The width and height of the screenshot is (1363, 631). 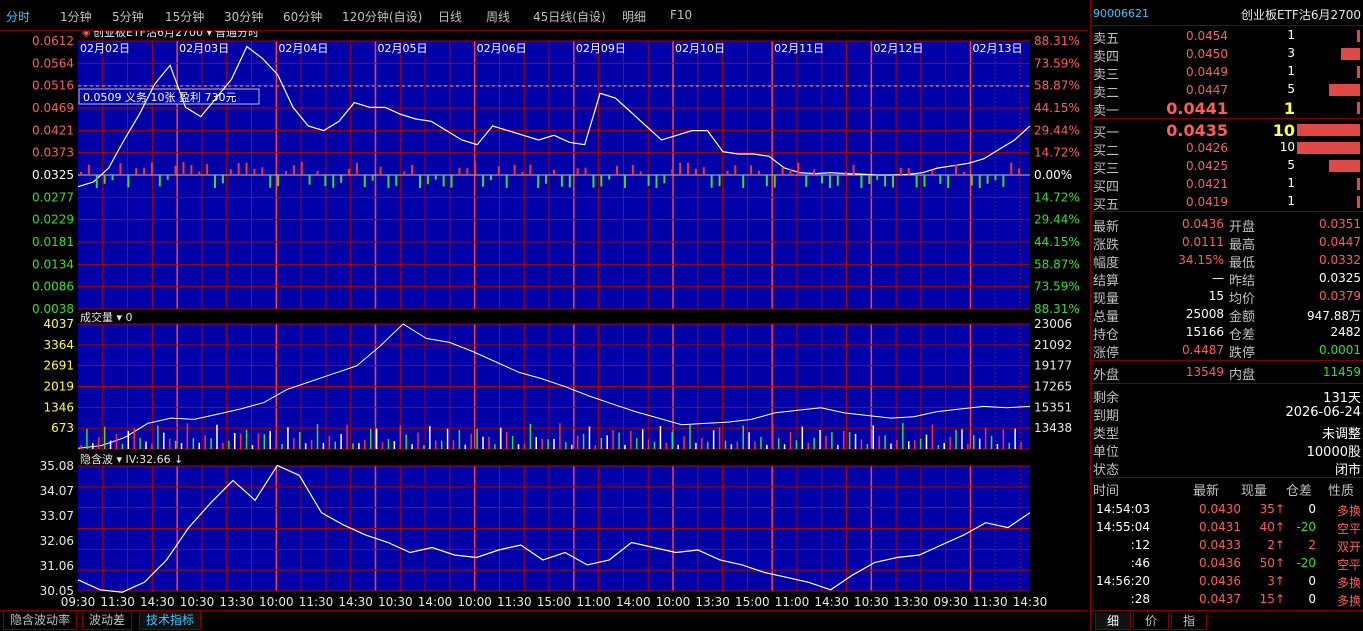 What do you see at coordinates (1227, 432) in the screenshot?
I see `info-row: 类型 未调整` at bounding box center [1227, 432].